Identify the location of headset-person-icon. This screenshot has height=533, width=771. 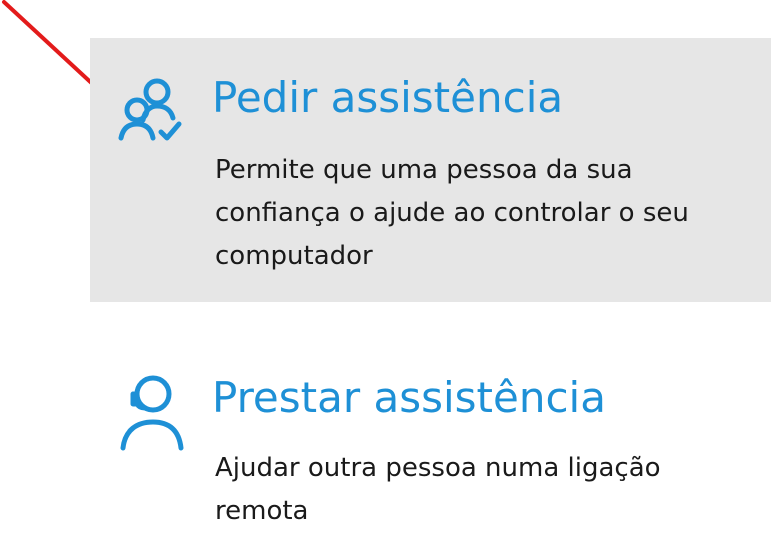
(150, 412).